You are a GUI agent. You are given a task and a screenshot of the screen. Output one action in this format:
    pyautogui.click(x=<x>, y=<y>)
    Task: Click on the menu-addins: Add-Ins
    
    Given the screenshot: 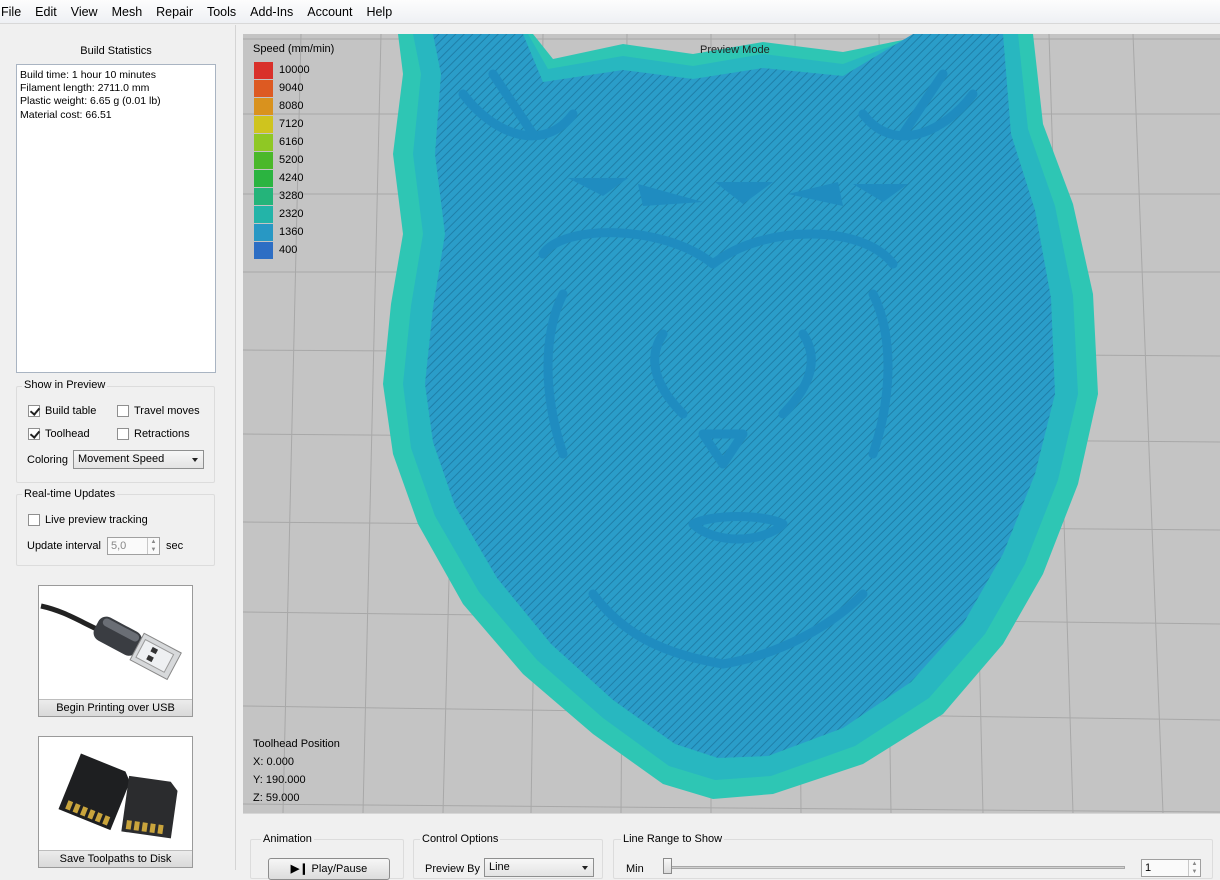 What is the action you would take?
    pyautogui.click(x=271, y=12)
    